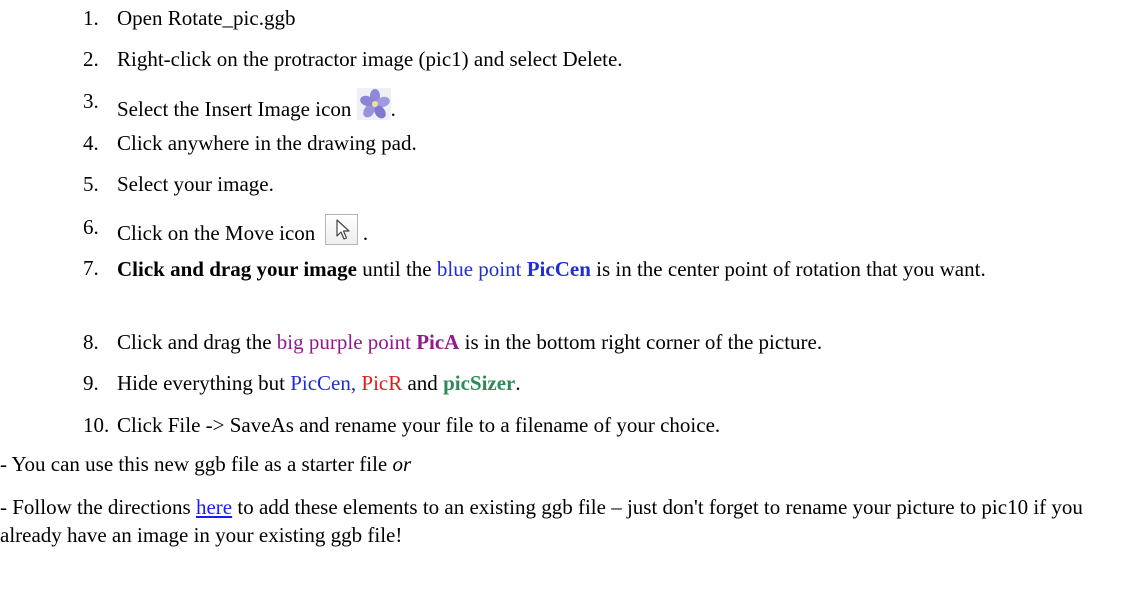 The image size is (1135, 598). I want to click on step-text: Click on the Move icon ., so click(242, 230).